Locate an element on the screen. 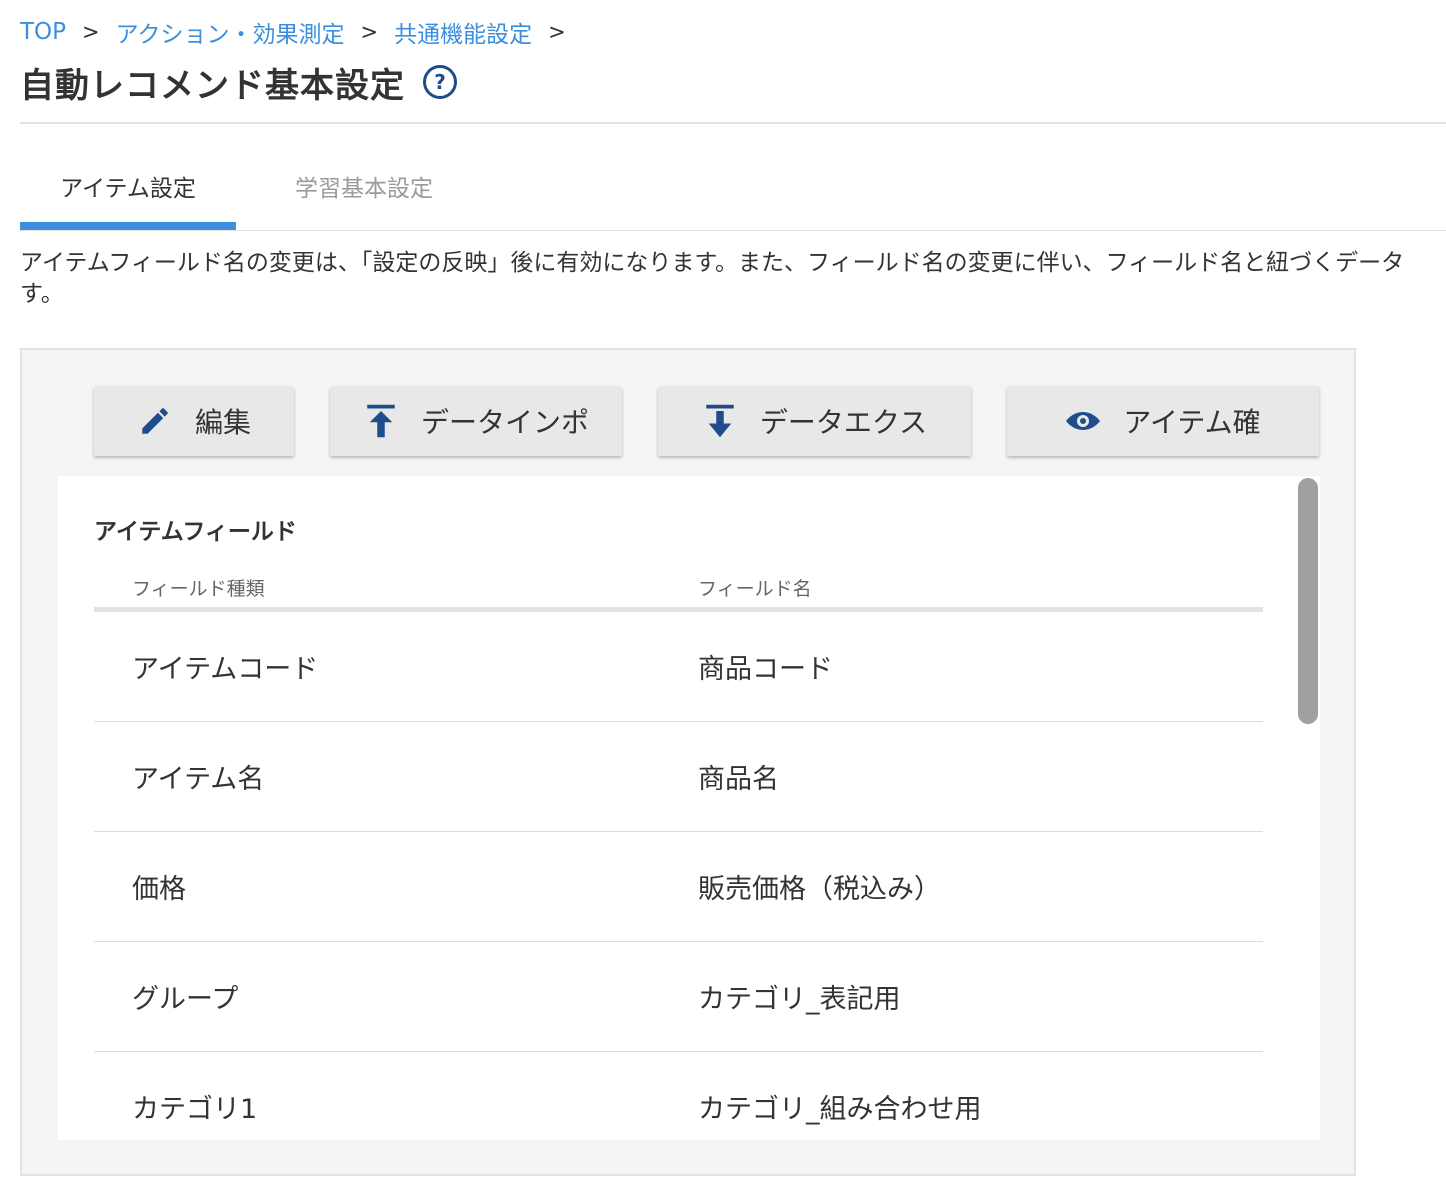 The width and height of the screenshot is (1446, 1200). pencil-icon is located at coordinates (155, 421).